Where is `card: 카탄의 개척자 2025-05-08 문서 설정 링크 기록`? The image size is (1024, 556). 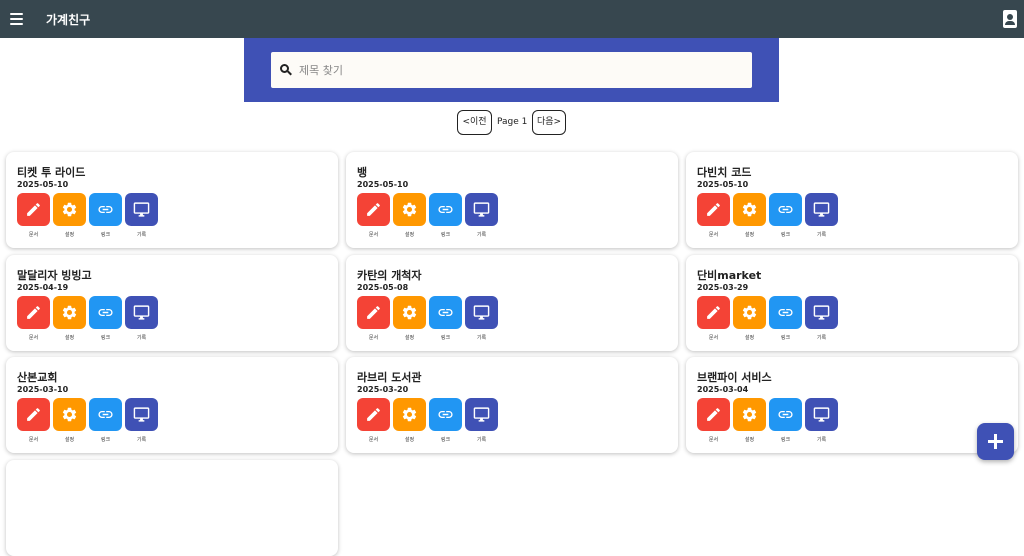 card: 카탄의 개척자 2025-05-08 문서 설정 링크 기록 is located at coordinates (512, 303).